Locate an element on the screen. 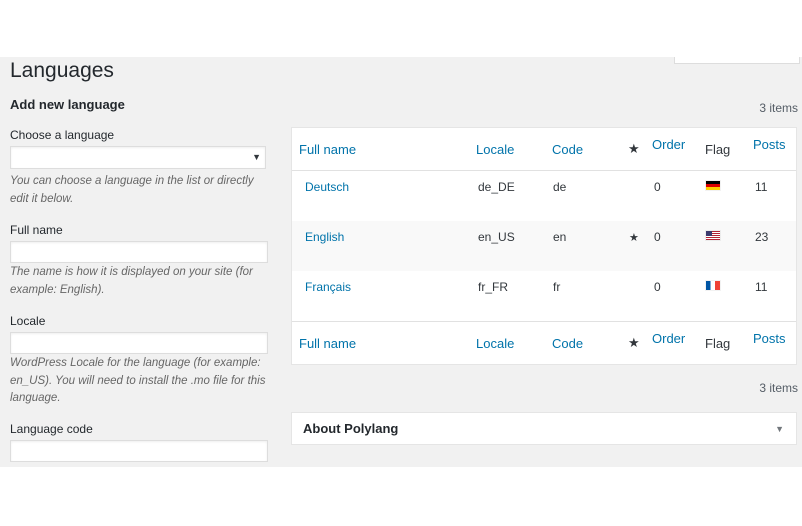 This screenshot has height=526, width=802. table-row: English en_US en ★ 0 23 is located at coordinates (544, 246).